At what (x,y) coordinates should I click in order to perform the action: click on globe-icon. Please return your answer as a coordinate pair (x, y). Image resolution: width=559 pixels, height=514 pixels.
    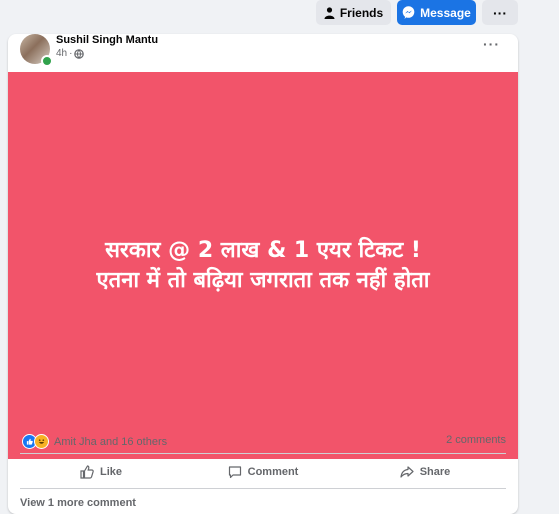
    Looking at the image, I should click on (79, 53).